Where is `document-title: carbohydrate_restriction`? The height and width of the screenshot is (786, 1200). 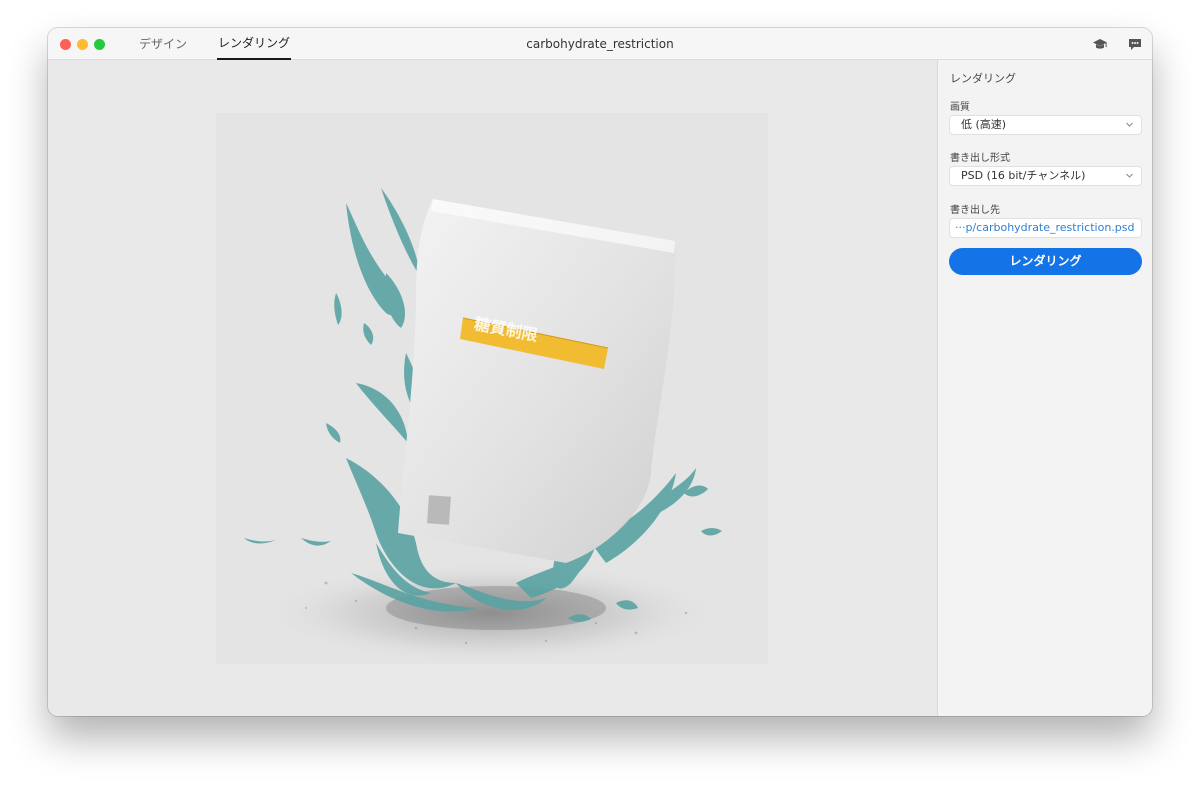 document-title: carbohydrate_restriction is located at coordinates (600, 44).